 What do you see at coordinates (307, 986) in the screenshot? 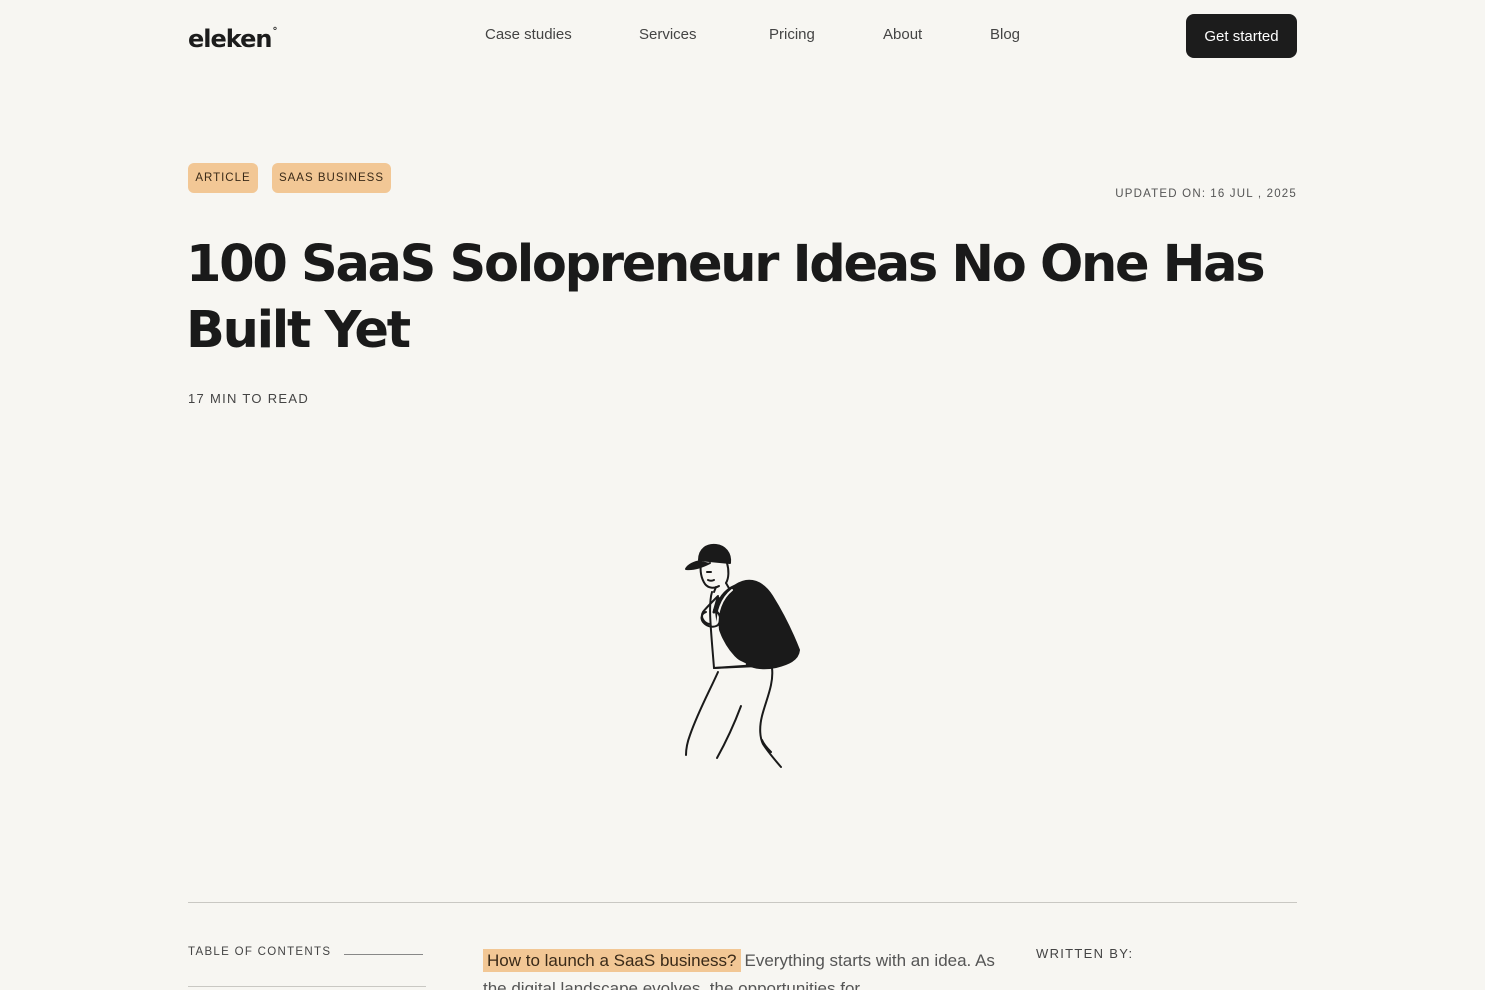
I see `toc-separator` at bounding box center [307, 986].